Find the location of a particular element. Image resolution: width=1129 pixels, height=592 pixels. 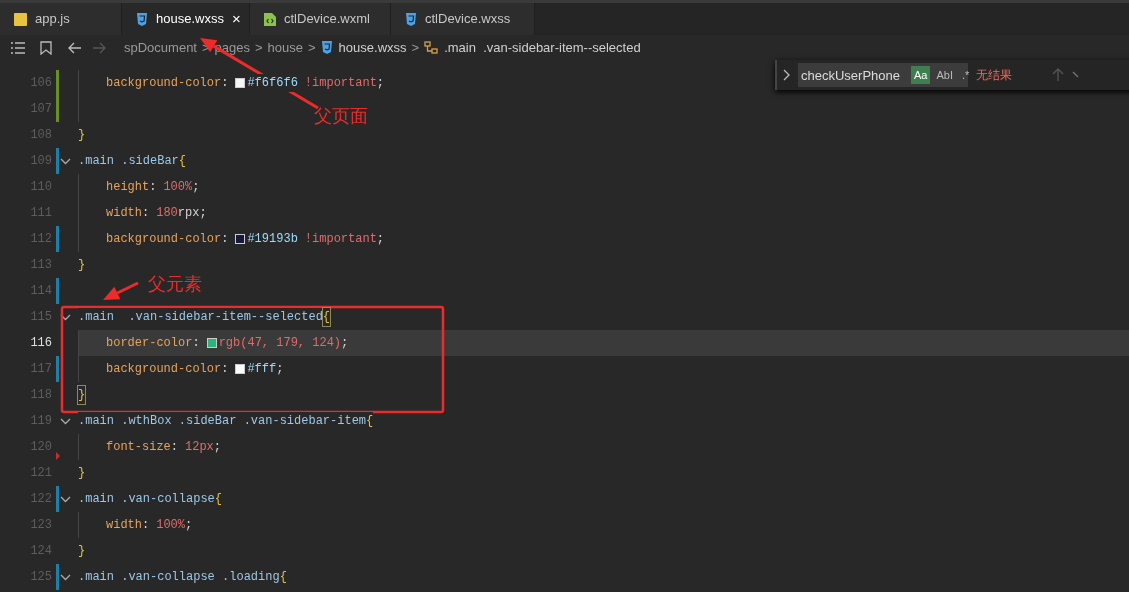

symbol-icon is located at coordinates (431, 47).